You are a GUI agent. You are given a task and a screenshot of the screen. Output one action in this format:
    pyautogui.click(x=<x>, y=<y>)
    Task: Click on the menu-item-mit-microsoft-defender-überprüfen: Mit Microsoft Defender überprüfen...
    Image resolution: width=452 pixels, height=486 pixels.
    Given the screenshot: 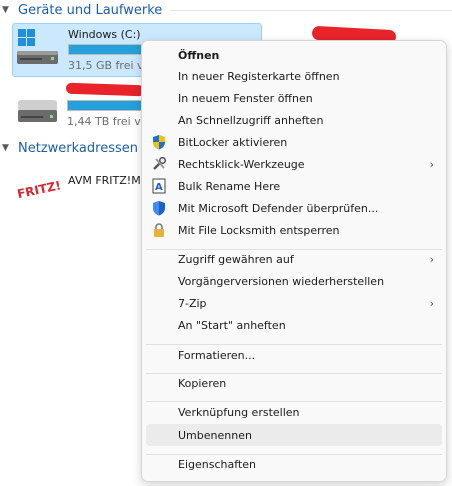 What is the action you would take?
    pyautogui.click(x=294, y=208)
    